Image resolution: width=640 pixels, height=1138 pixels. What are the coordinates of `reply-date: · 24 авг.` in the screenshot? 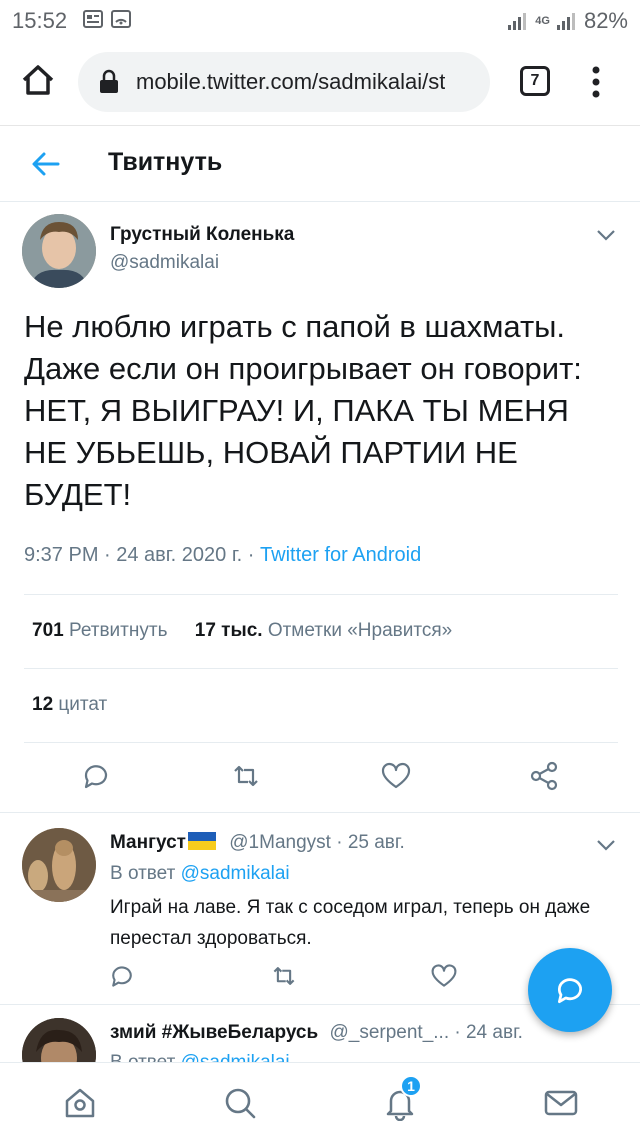 It's located at (486, 1032).